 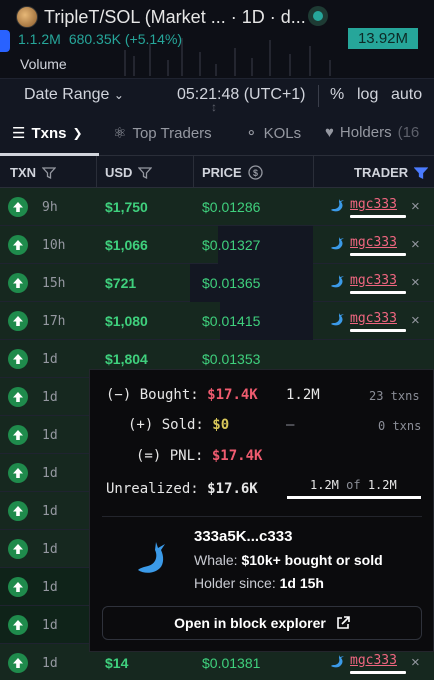 I want to click on table-row: 9h $1,750 $0.01286 mgc333 ×, so click(x=217, y=207).